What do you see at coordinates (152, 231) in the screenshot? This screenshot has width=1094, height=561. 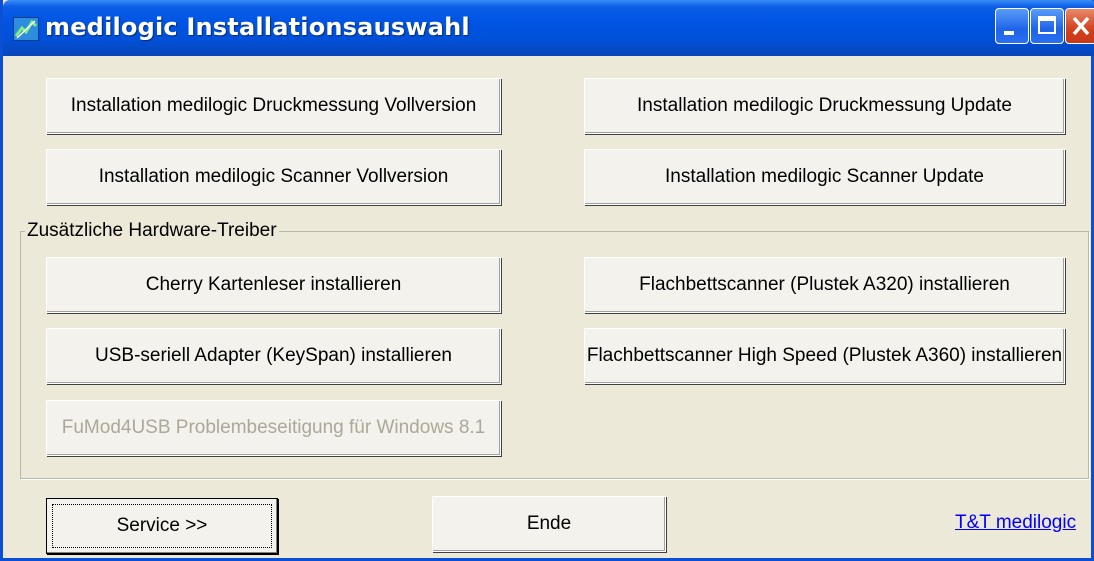 I see `group-label: Zusätzliche Hardware-Treiber` at bounding box center [152, 231].